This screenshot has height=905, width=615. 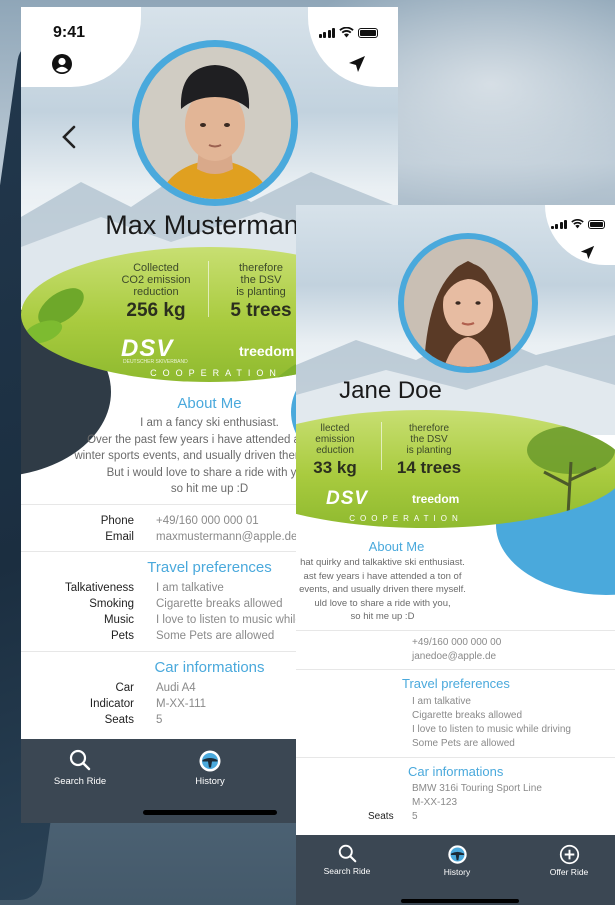 What do you see at coordinates (347, 498) in the screenshot?
I see `dsv-logo: DSV` at bounding box center [347, 498].